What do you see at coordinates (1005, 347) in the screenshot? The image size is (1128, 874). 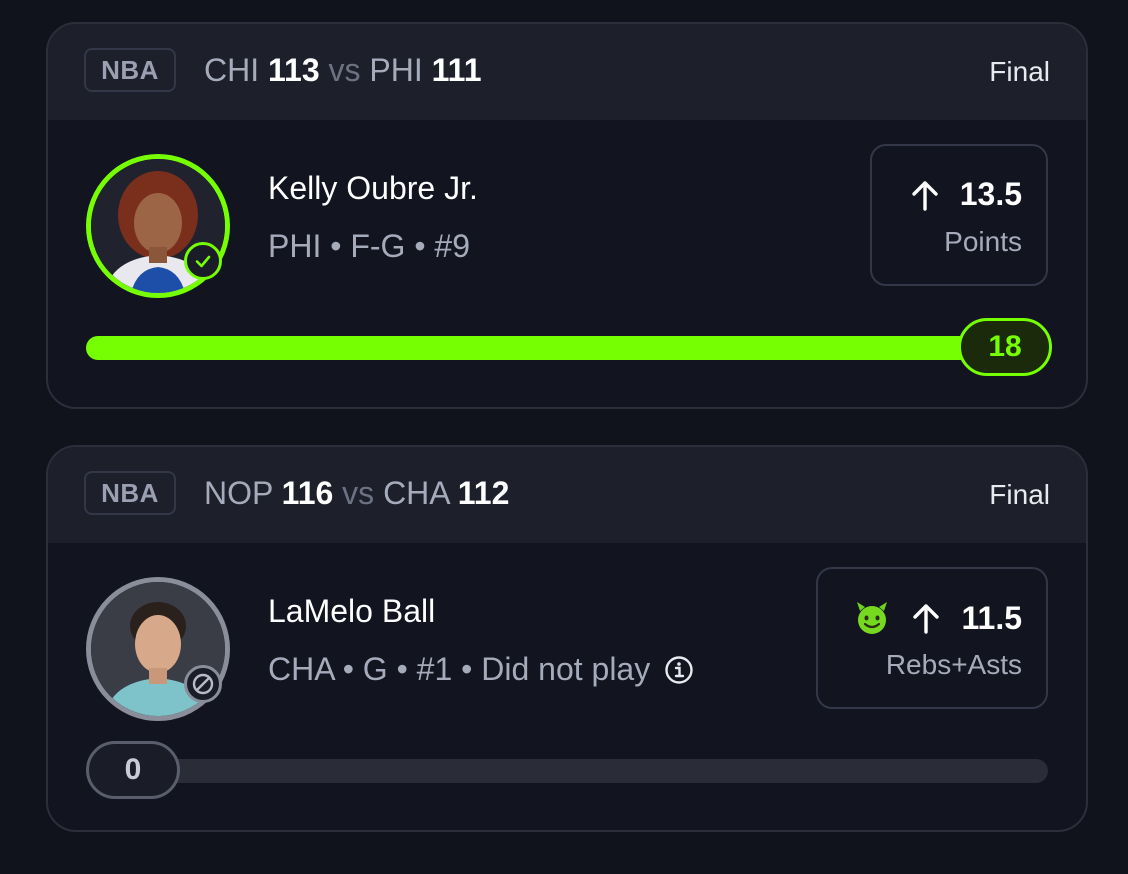 I see `result-value: 18` at bounding box center [1005, 347].